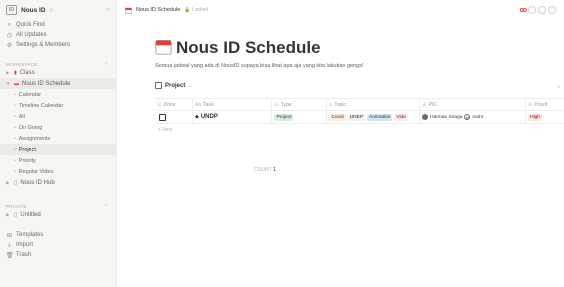  I want to click on done-checkbox, so click(162, 117).